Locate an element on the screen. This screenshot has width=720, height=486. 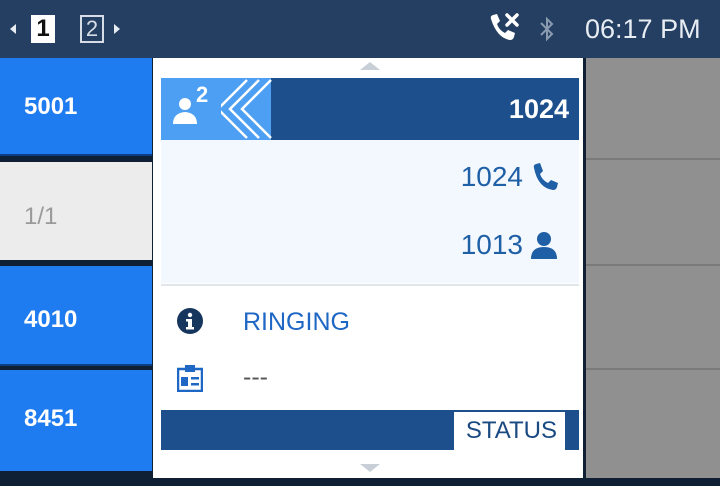
id-badge-icon is located at coordinates (190, 378).